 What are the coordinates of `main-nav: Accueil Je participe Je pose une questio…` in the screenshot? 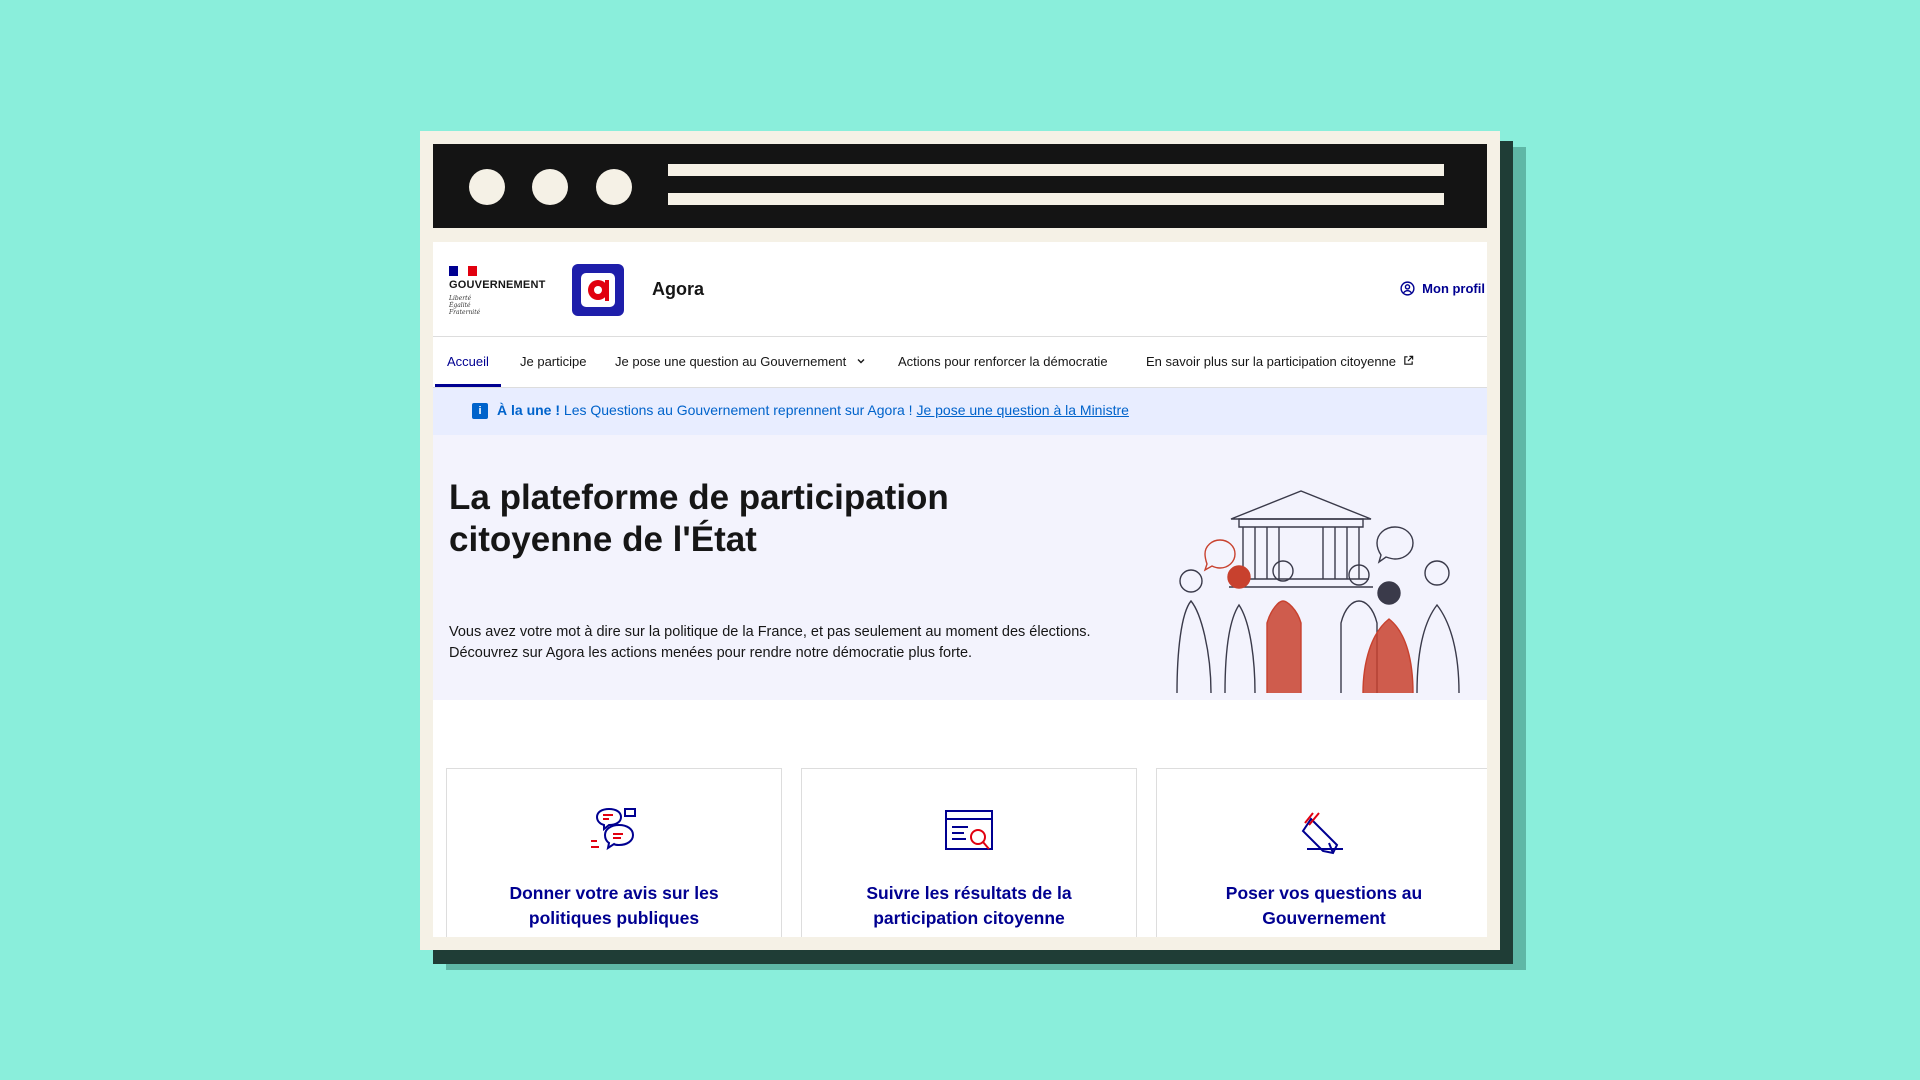 It's located at (960, 362).